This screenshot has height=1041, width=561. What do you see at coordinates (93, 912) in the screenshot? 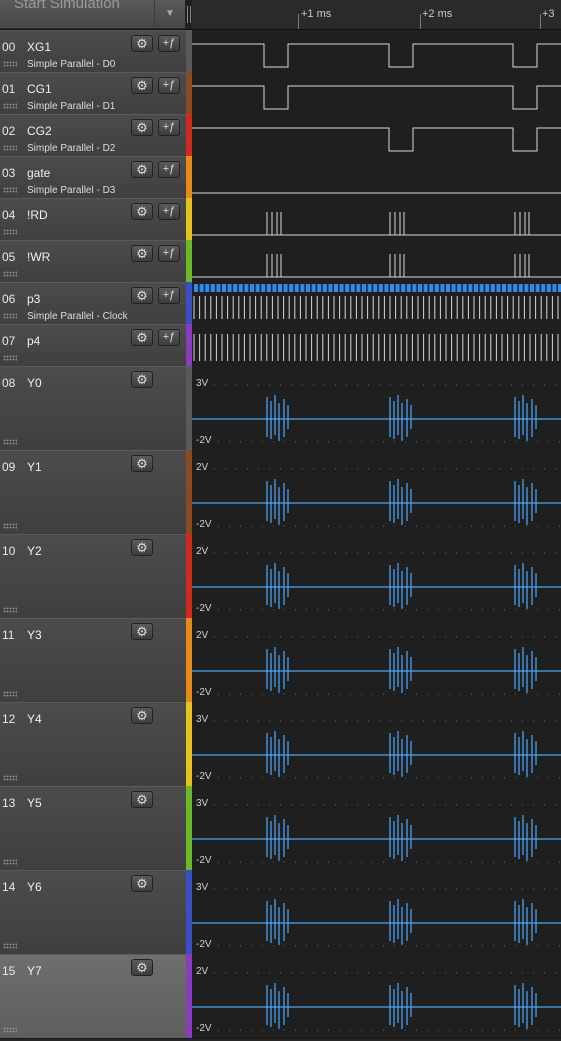
I see `channel-header: 14 Y6 ⚙` at bounding box center [93, 912].